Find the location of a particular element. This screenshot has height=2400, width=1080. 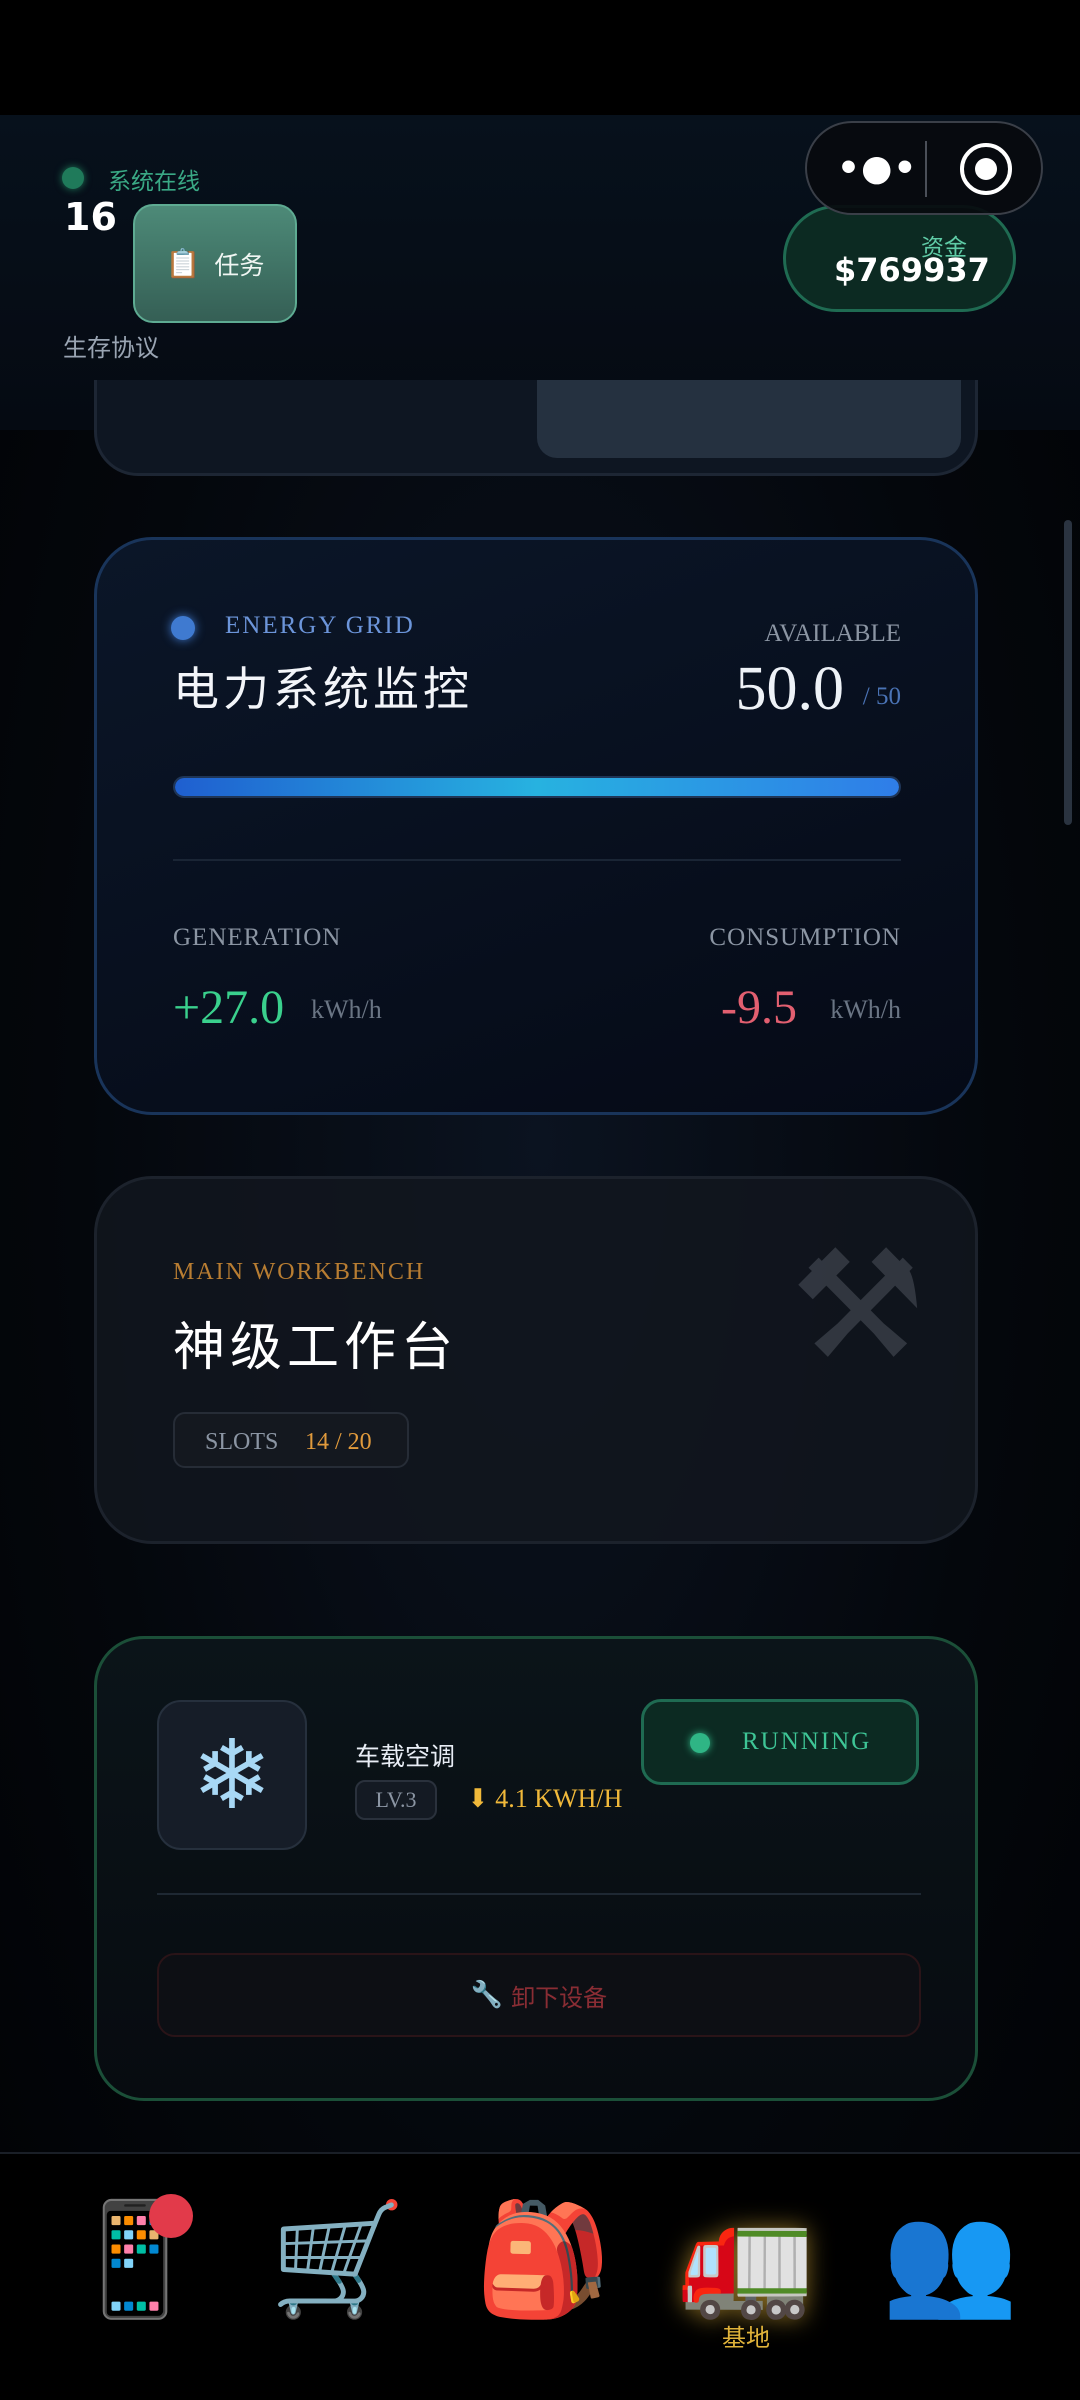

device-status-toggle: RUNNING is located at coordinates (780, 1742).